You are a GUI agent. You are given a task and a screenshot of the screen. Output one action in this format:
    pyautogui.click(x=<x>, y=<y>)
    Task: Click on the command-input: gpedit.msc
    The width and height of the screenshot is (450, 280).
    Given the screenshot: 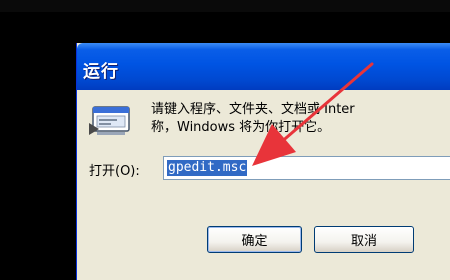 What is the action you would take?
    pyautogui.click(x=306, y=168)
    